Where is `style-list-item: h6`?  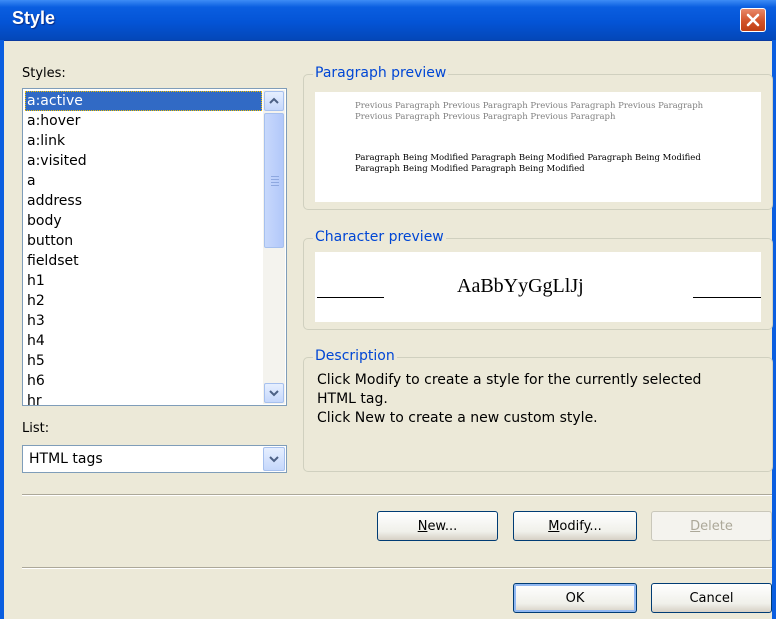 style-list-item: h6 is located at coordinates (143, 381).